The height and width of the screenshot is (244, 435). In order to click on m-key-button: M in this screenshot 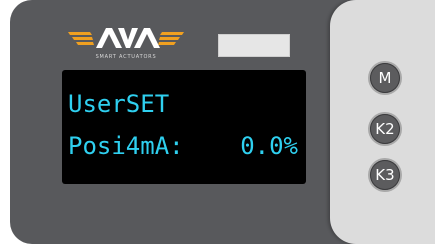, I will do `click(385, 78)`.